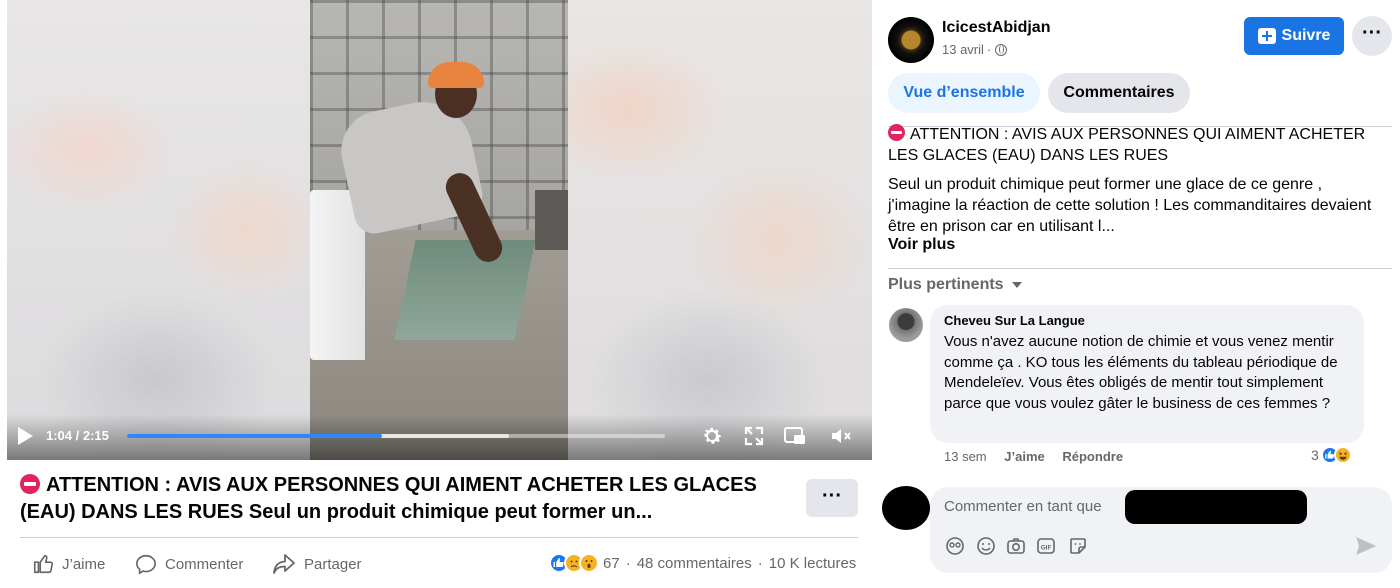 The width and height of the screenshot is (1400, 588). Describe the element at coordinates (456, 75) in the screenshot. I see `video-person-headscarf` at that location.